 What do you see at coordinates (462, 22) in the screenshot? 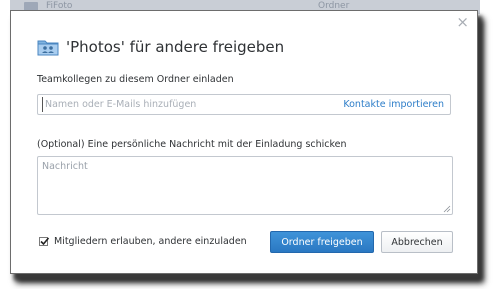
I see `close-icon: ×` at bounding box center [462, 22].